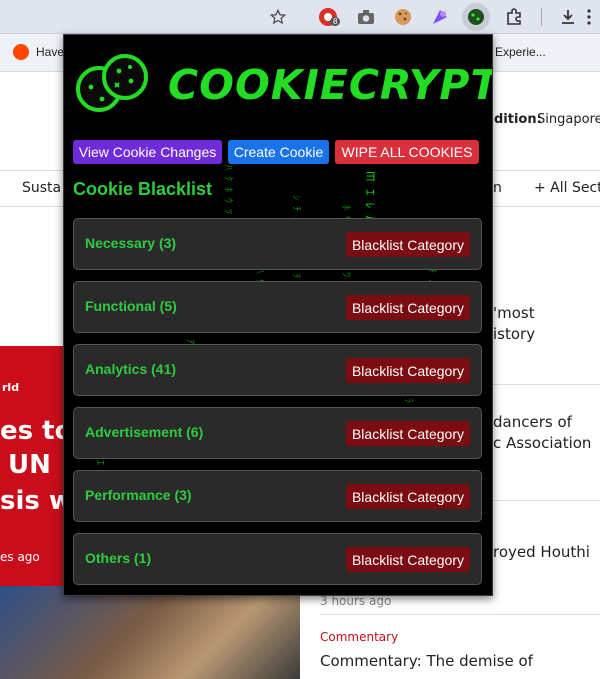 Image resolution: width=600 pixels, height=679 pixels. What do you see at coordinates (277, 370) in the screenshot?
I see `category-card-analytics: Analytics (41) Blacklist Category` at bounding box center [277, 370].